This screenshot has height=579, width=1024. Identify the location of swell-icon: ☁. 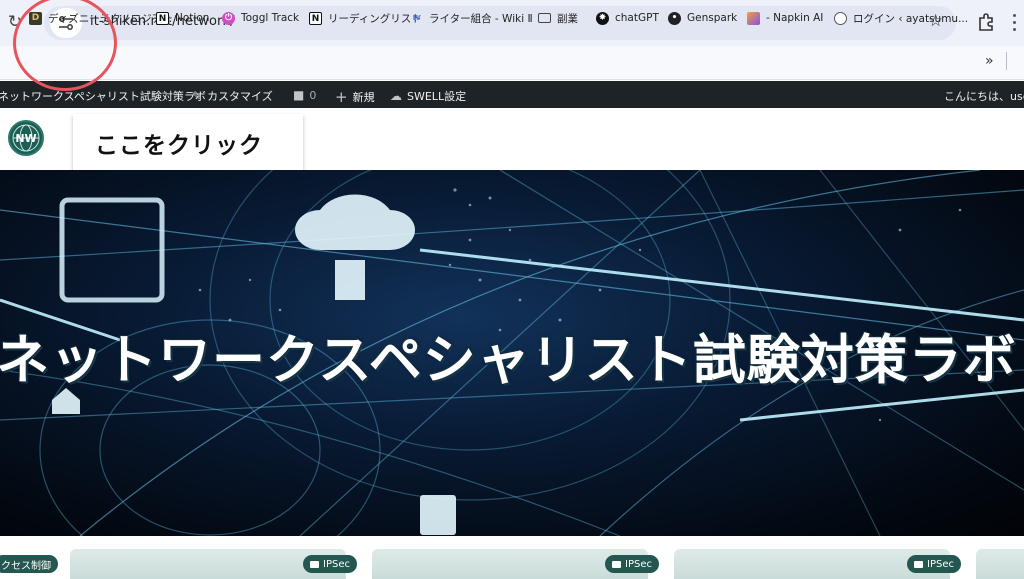
(396, 96).